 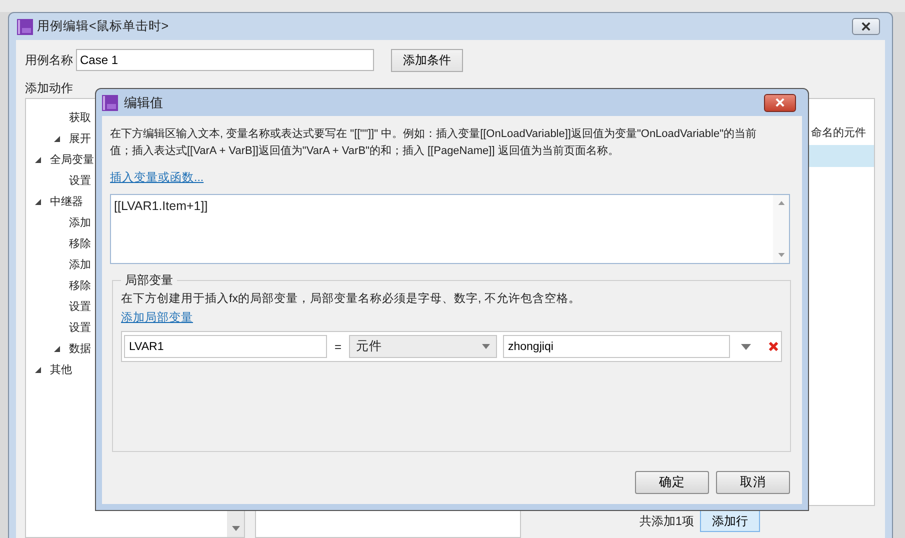 What do you see at coordinates (434, 142) in the screenshot?
I see `instructions-text: 在下方编辑区输入文本, 变量名称或表达式要写在 "[[""]]" 中。例如：插入变量[[OnLoadVariable]]返回值为变量"OnLoadVariable"的当前值；插入表达式[[VarA + VarB]]返回值为"VarA + VarB"的和；插入 [[PageName]] 返回值为当前页面名称。` at bounding box center [434, 142].